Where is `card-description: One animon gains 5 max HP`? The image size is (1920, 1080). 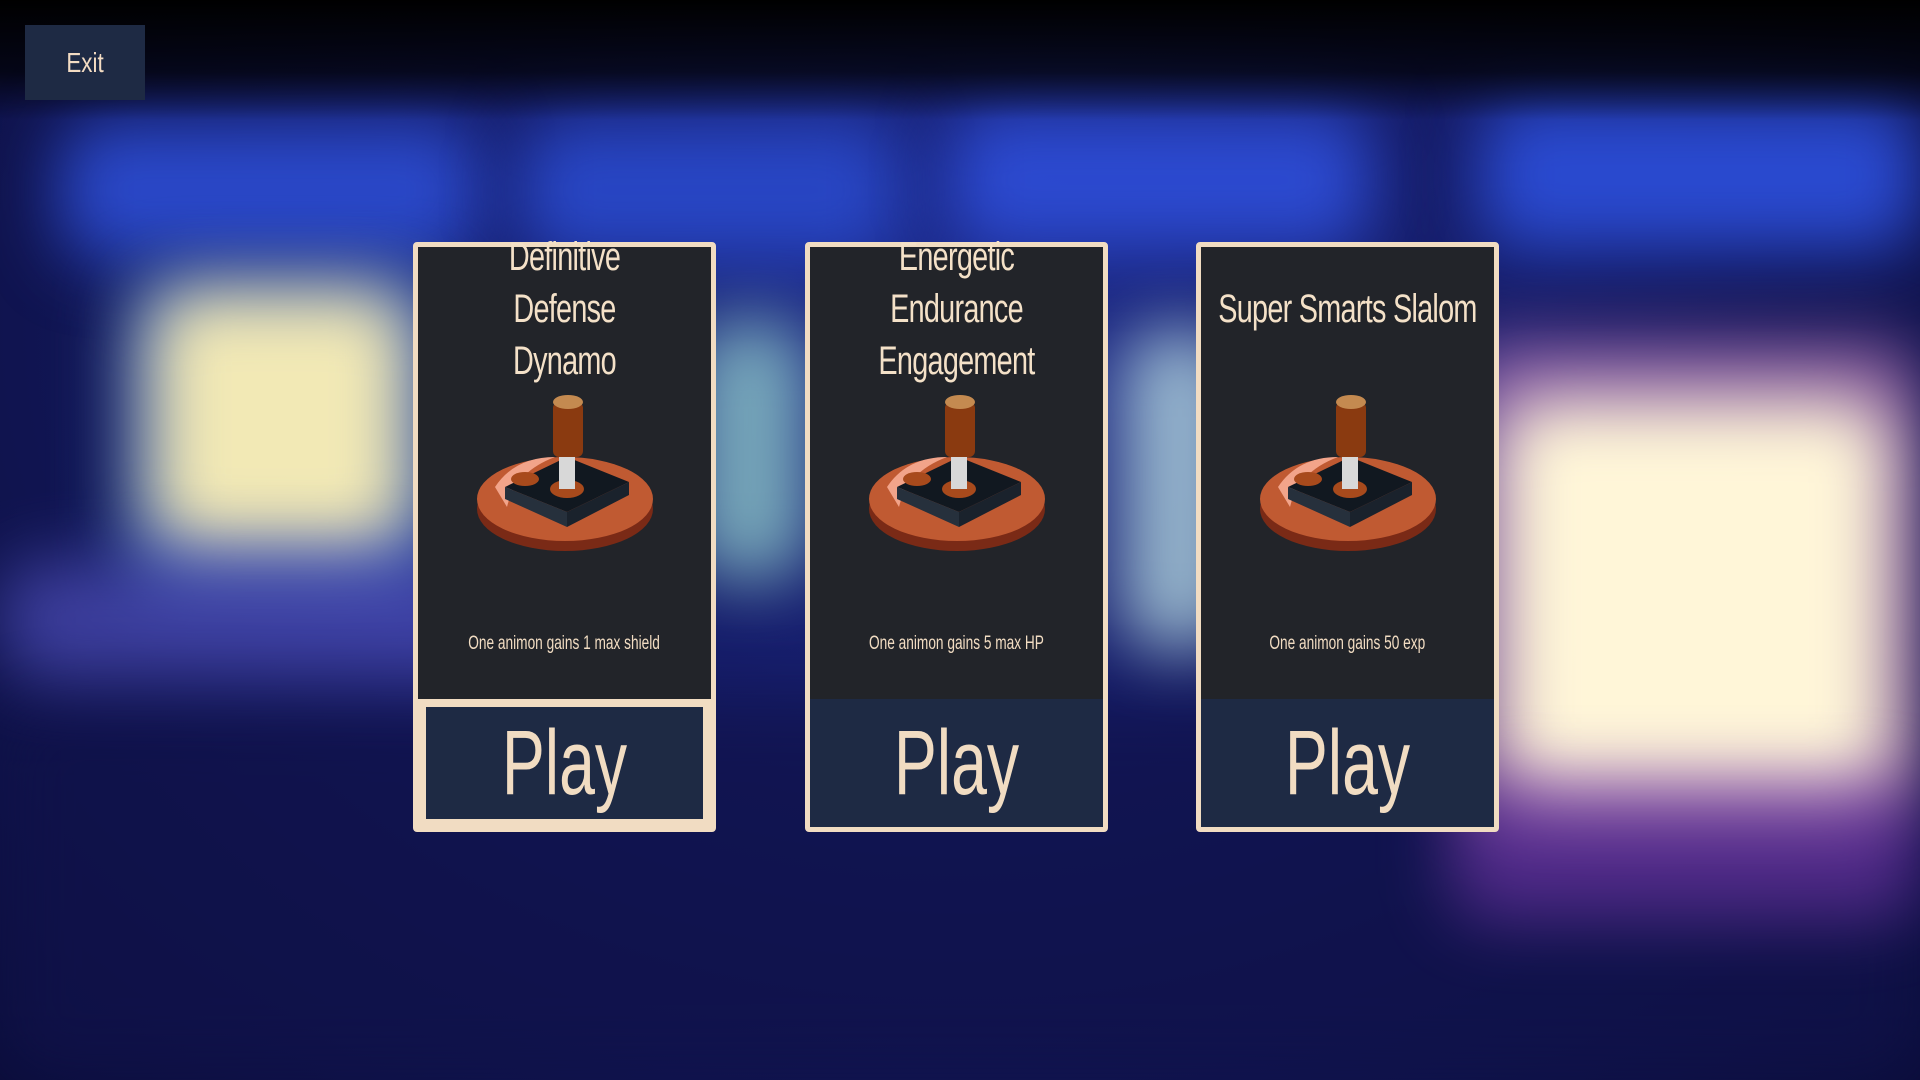
card-description: One animon gains 5 max HP is located at coordinates (956, 643).